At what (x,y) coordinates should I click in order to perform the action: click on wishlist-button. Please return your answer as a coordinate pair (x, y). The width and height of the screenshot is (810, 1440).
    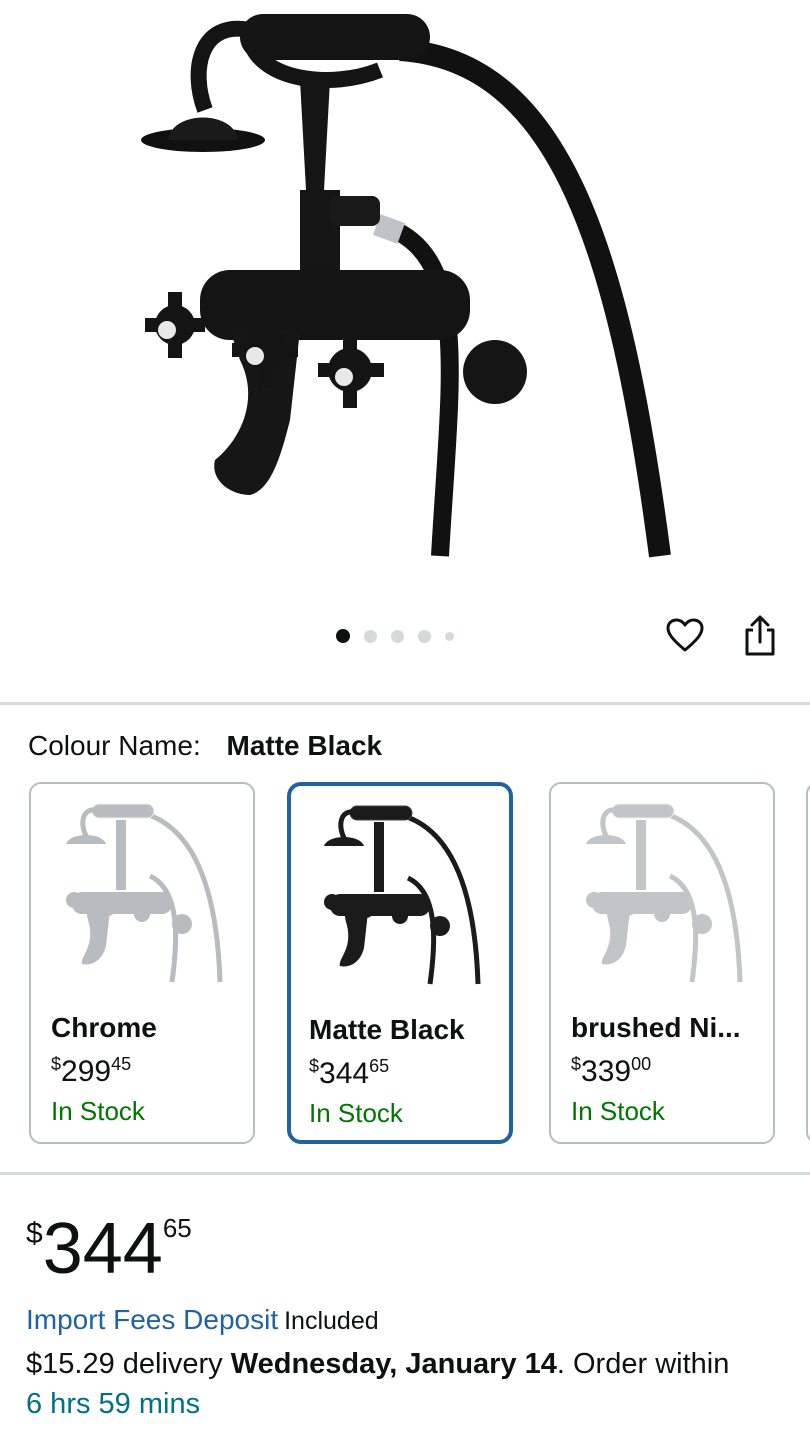
    Looking at the image, I should click on (685, 636).